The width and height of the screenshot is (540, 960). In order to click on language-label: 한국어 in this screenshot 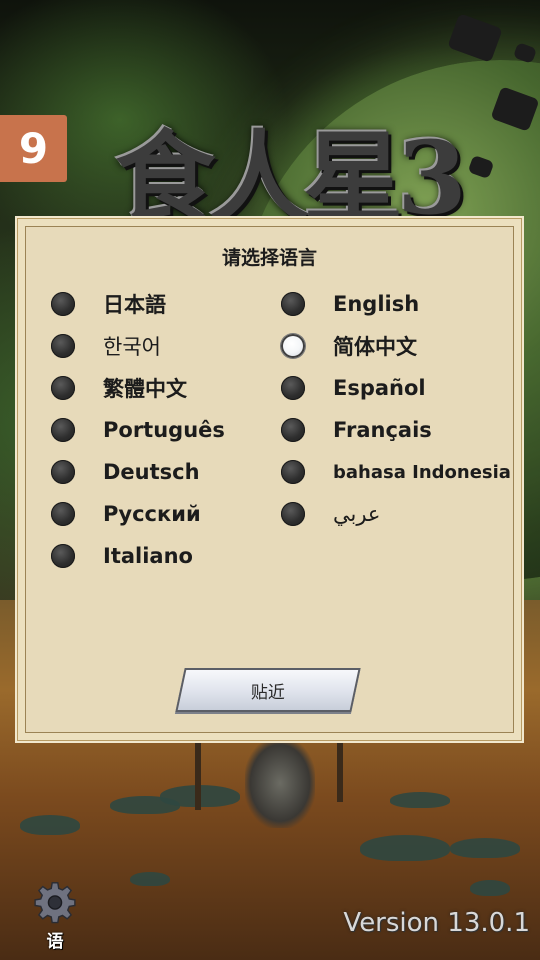, I will do `click(132, 347)`.